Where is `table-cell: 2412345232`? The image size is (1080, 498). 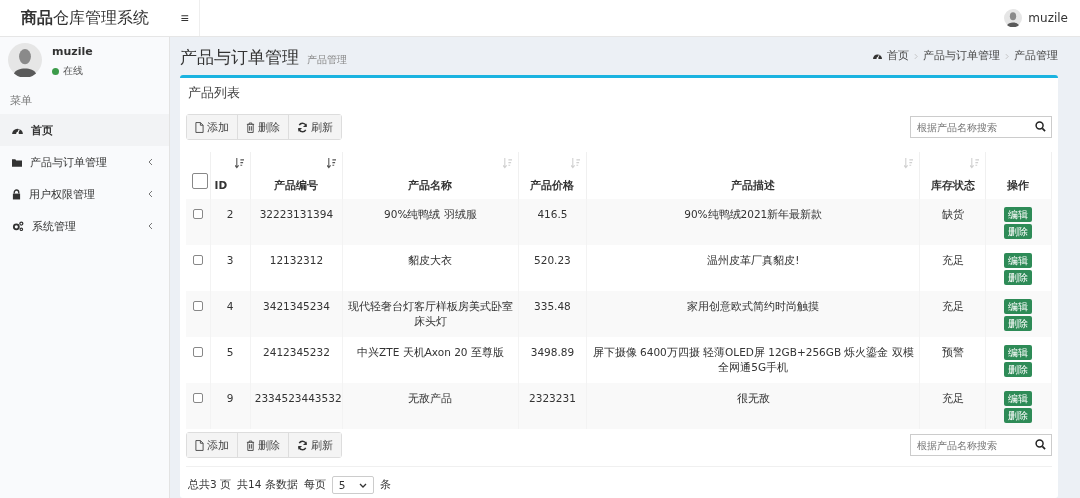 table-cell: 2412345232 is located at coordinates (296, 352).